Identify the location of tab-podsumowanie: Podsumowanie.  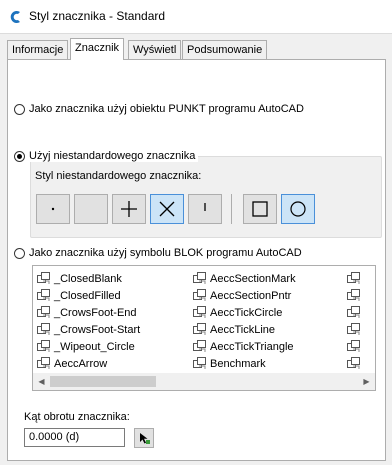
(225, 49).